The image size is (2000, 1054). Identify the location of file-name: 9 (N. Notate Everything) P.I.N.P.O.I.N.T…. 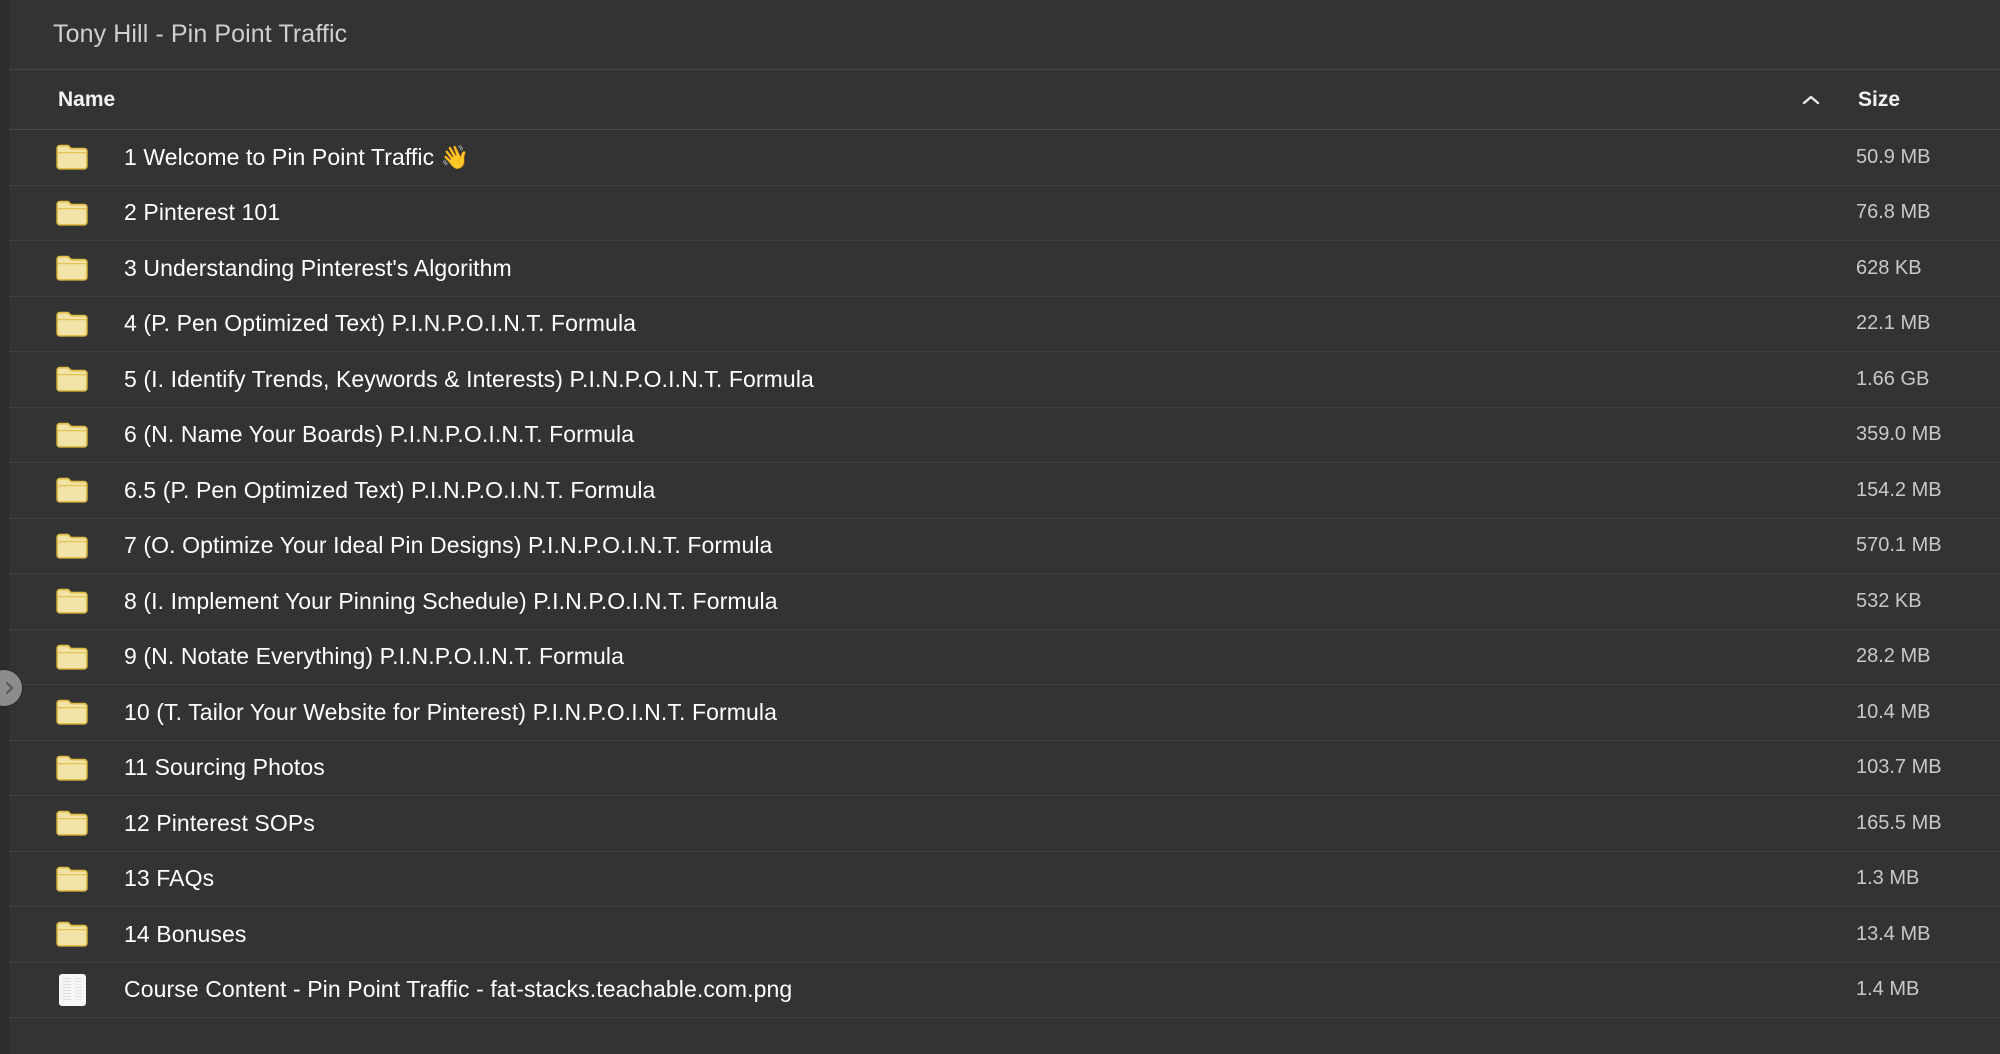
(374, 656).